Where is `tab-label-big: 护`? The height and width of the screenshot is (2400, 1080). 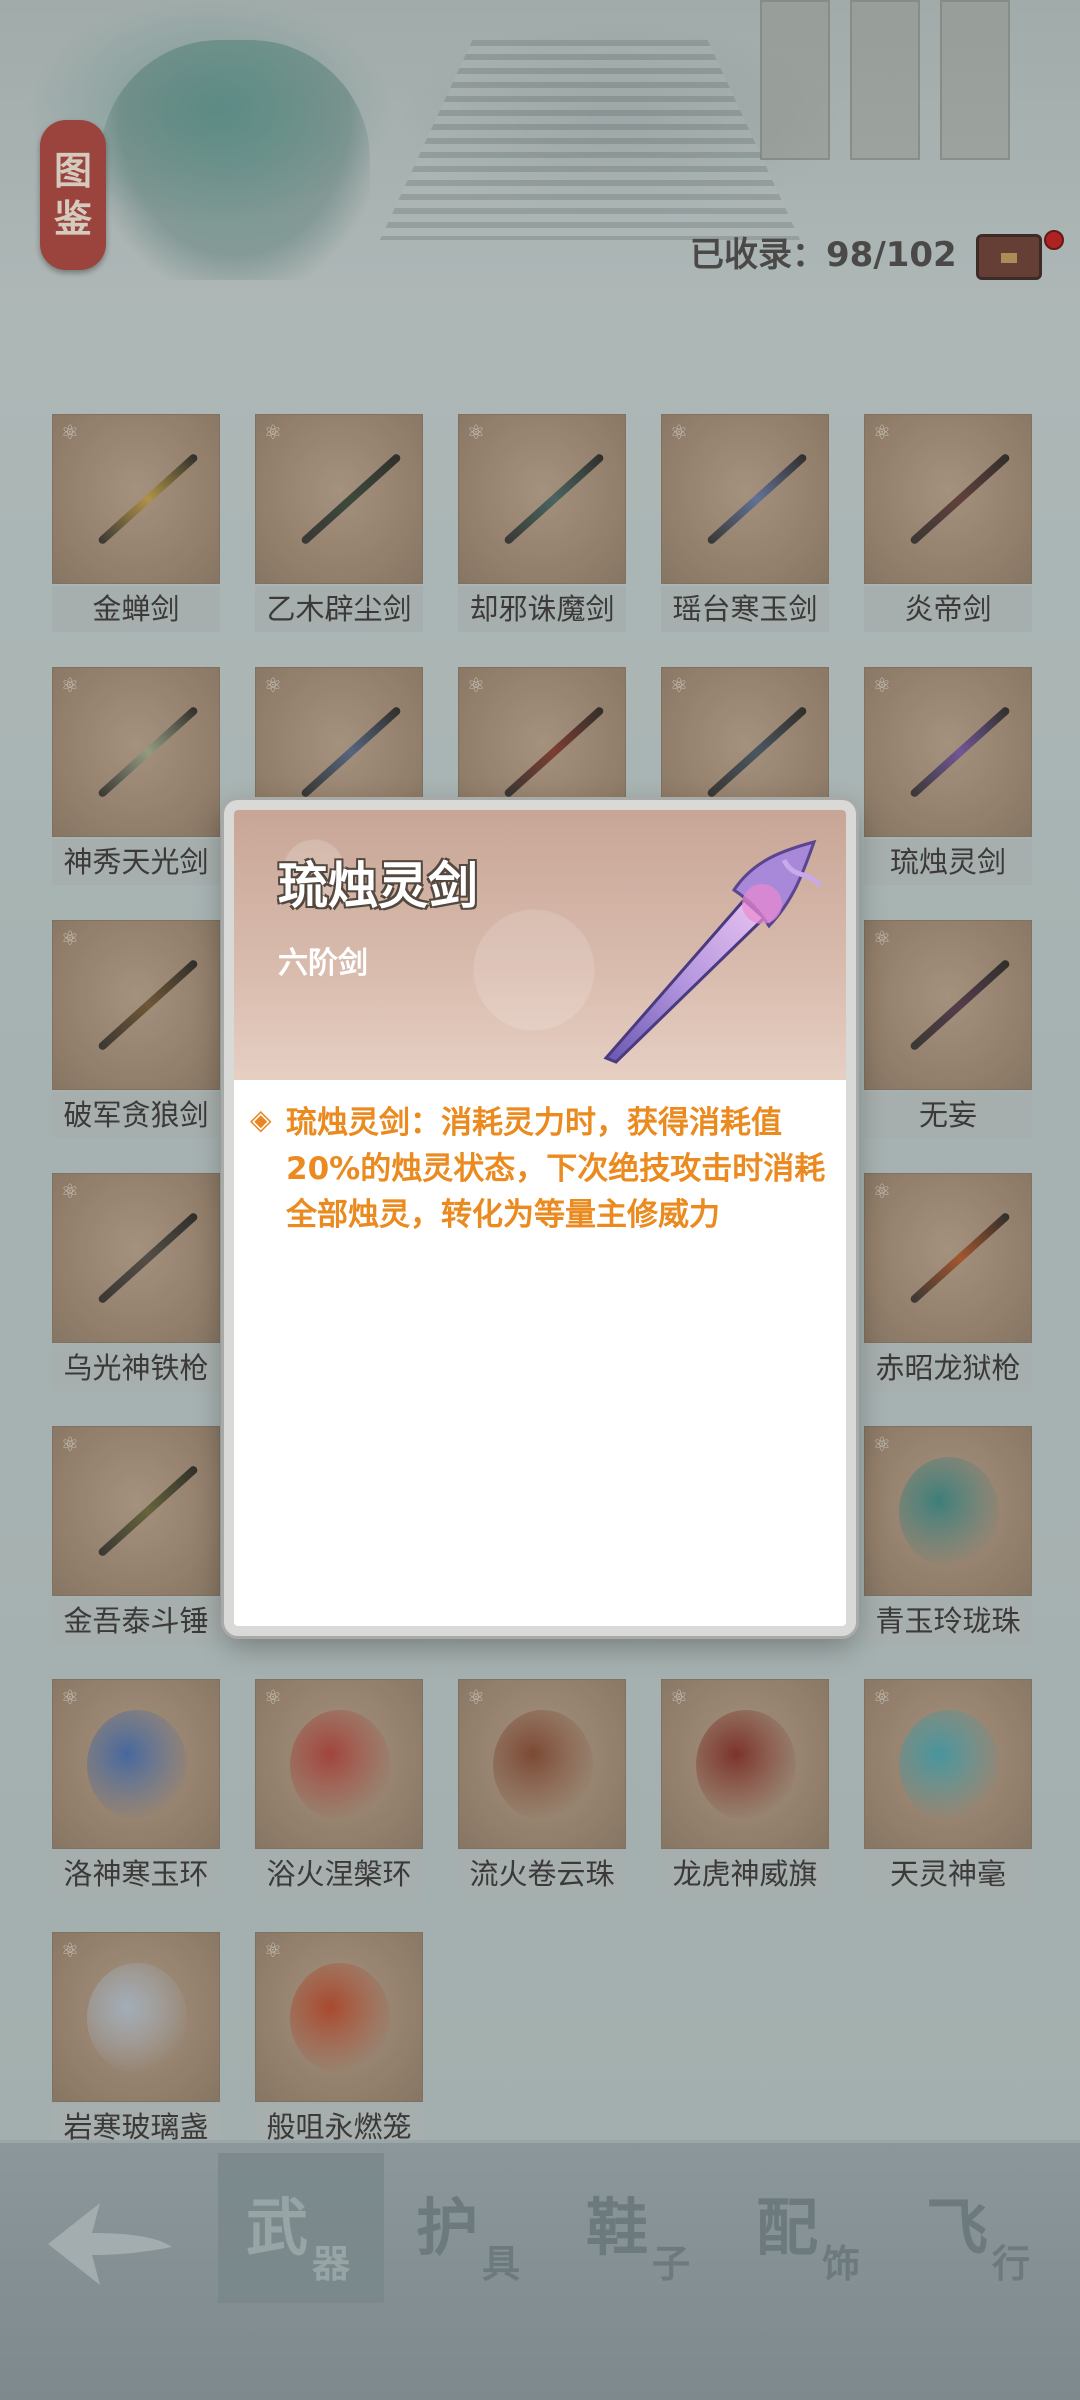
tab-label-big: 护 is located at coordinates (447, 2227).